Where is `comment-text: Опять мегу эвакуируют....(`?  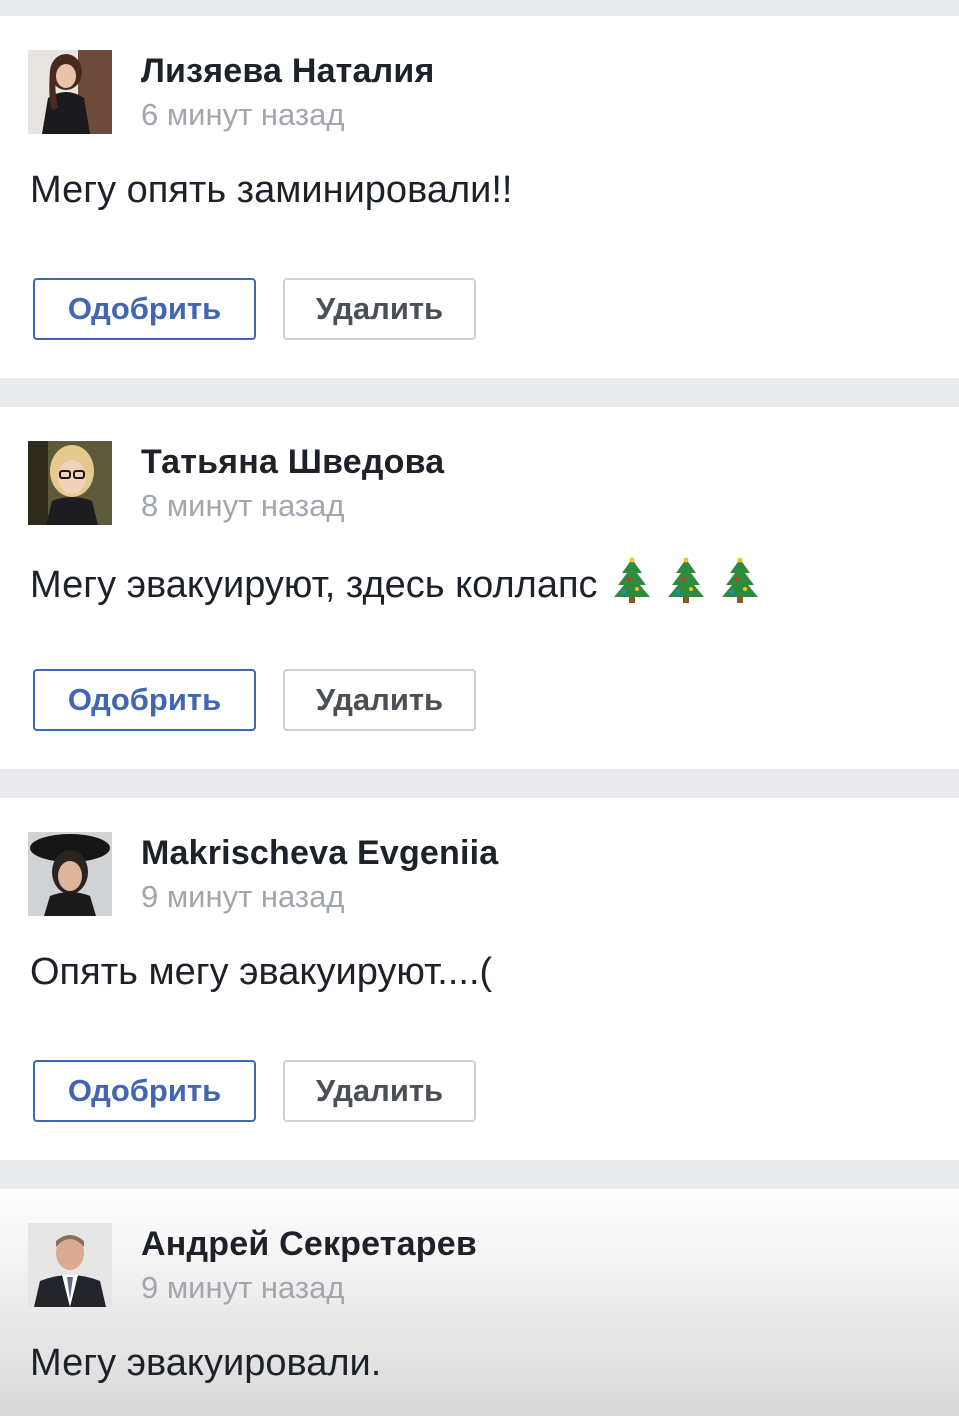
comment-text: Опять мегу эвакуируют....( is located at coordinates (261, 972).